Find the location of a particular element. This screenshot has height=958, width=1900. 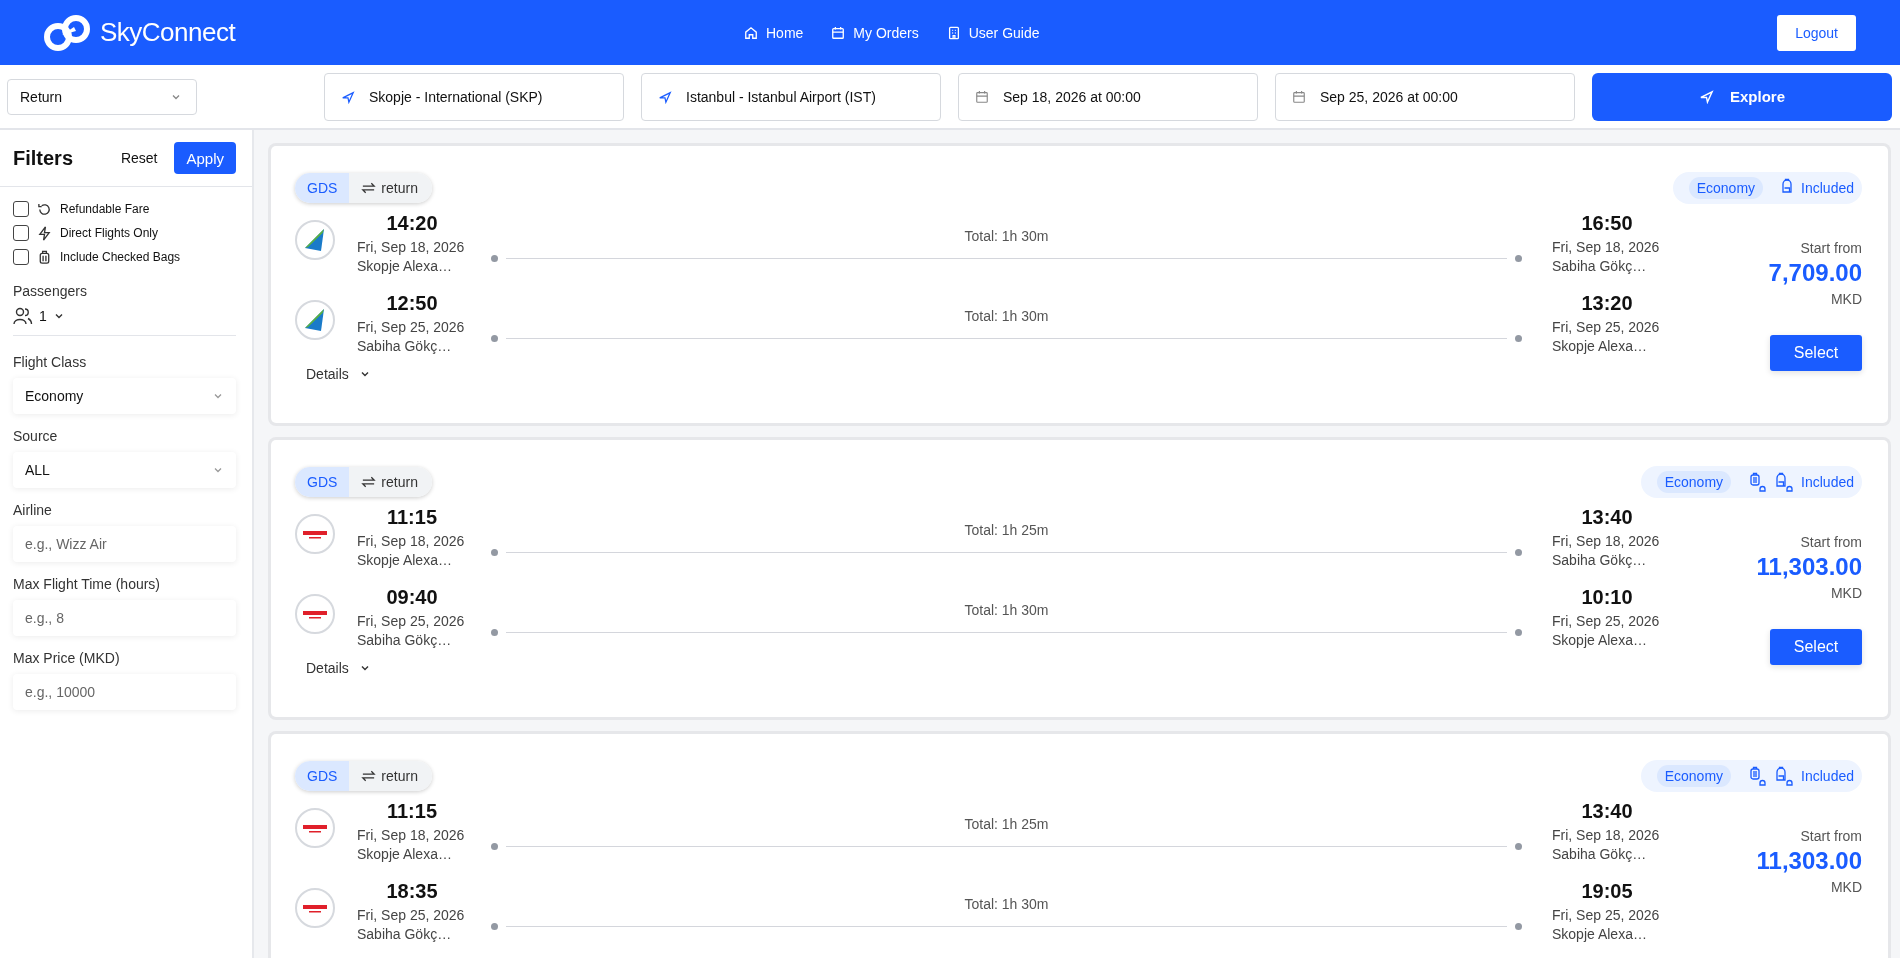

field-label: Flight Class is located at coordinates (50, 362).